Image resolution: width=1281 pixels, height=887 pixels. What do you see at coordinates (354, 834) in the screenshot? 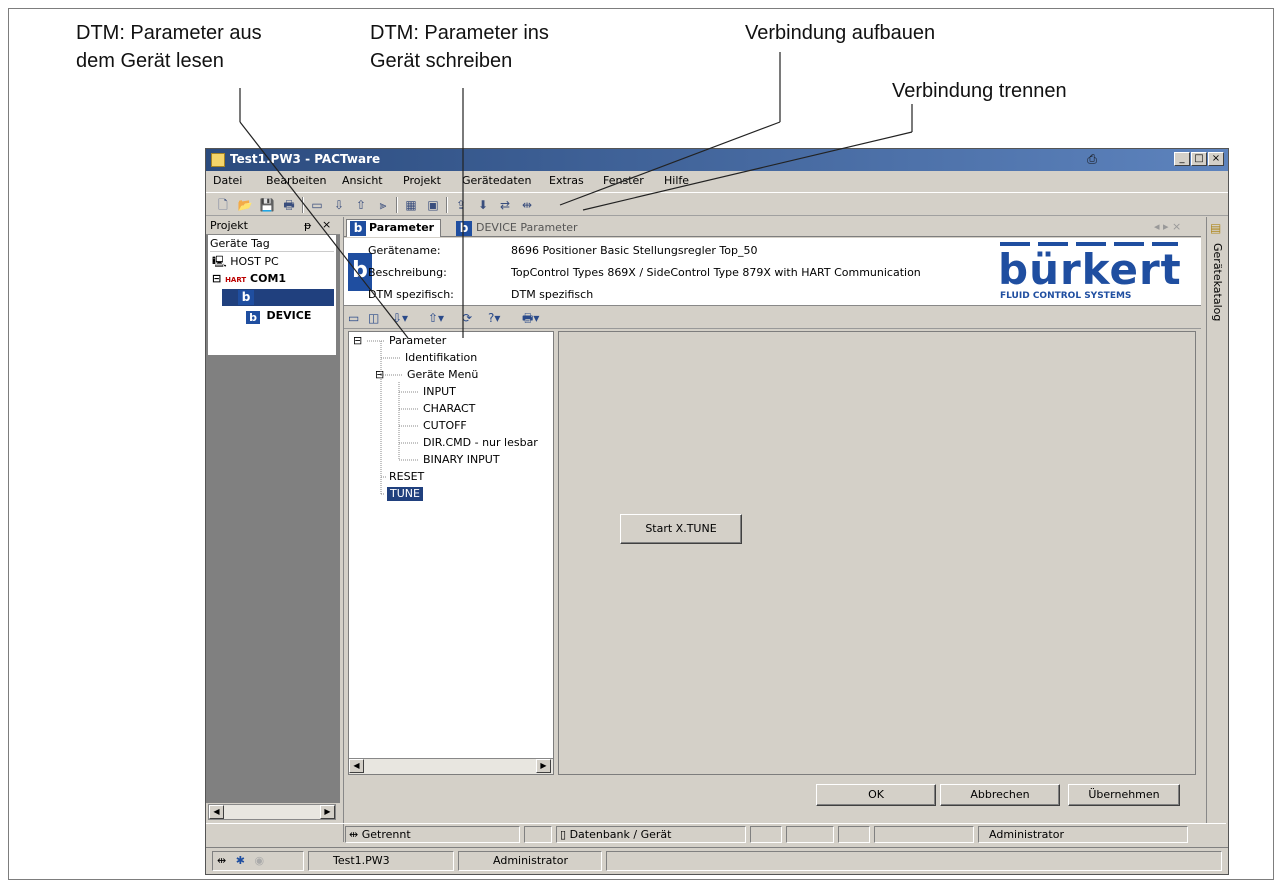
I see `disconnected-icon: ⇹` at bounding box center [354, 834].